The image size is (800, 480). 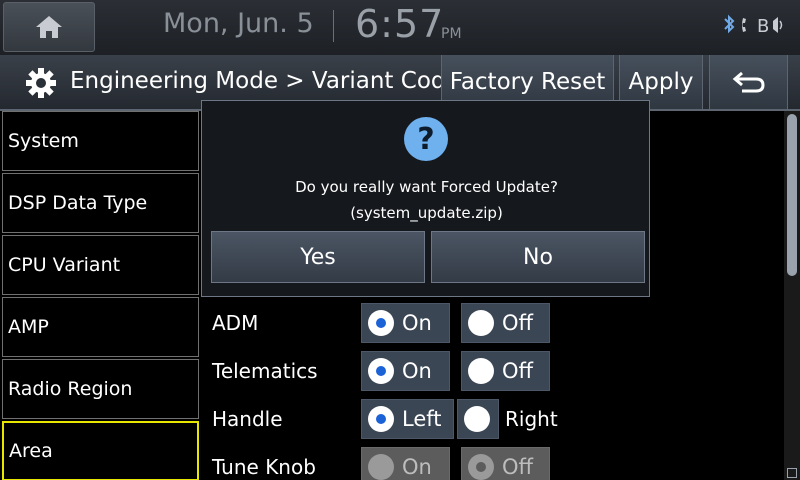 I want to click on question-icon: ?, so click(x=426, y=139).